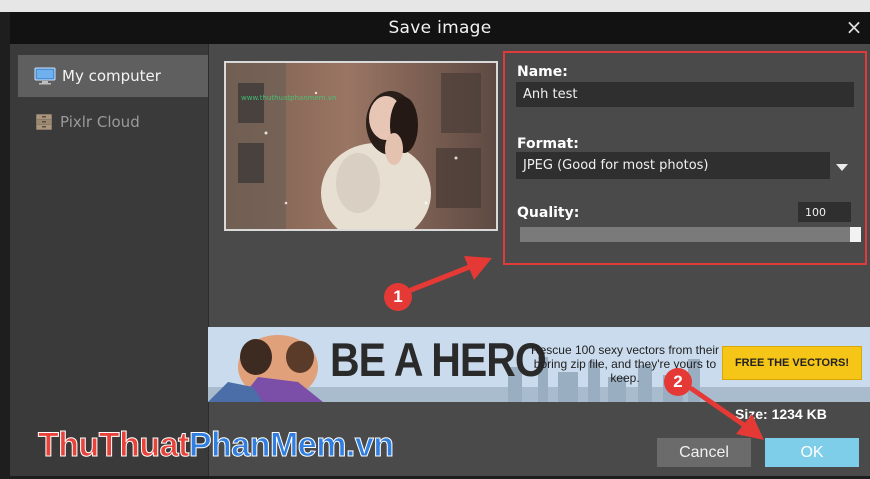  I want to click on quality-slider-thumb, so click(855, 234).